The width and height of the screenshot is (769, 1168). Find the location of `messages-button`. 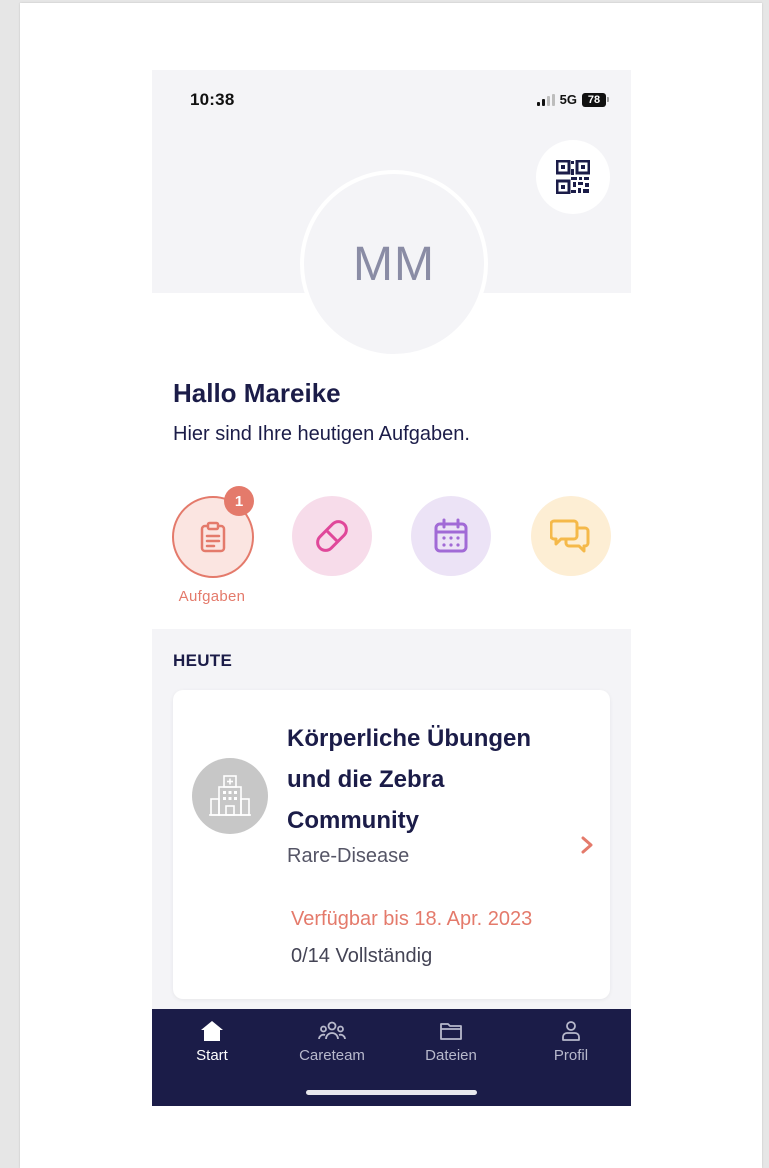

messages-button is located at coordinates (571, 536).